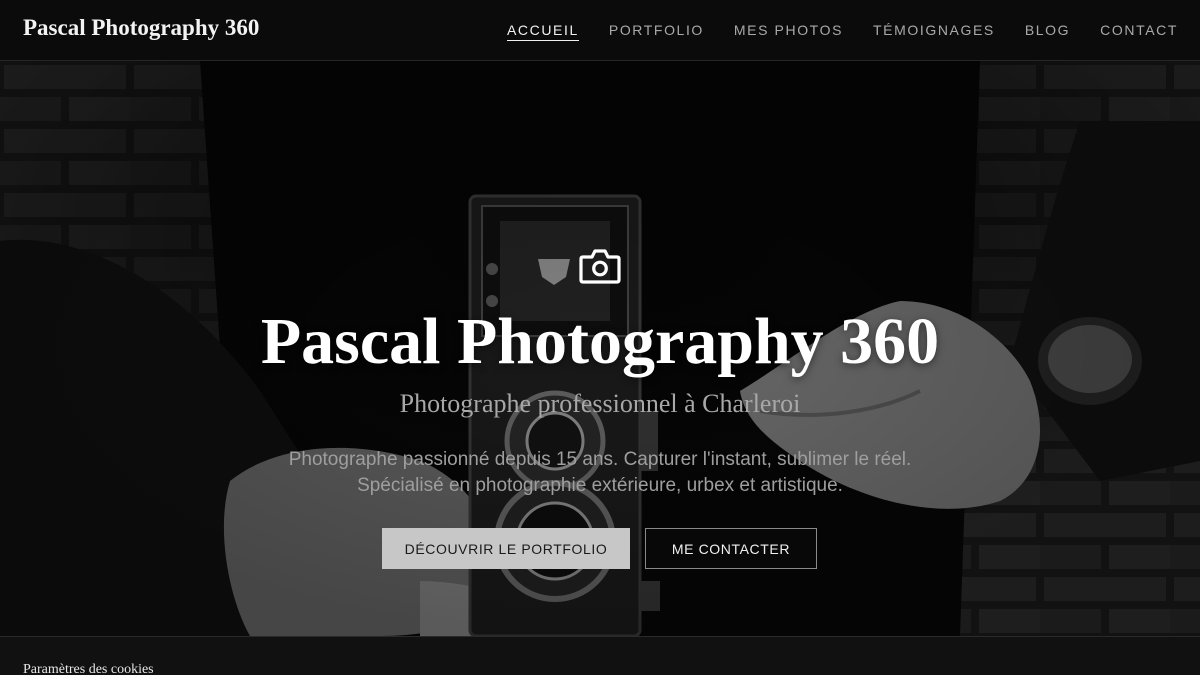  I want to click on camera-icon, so click(600, 266).